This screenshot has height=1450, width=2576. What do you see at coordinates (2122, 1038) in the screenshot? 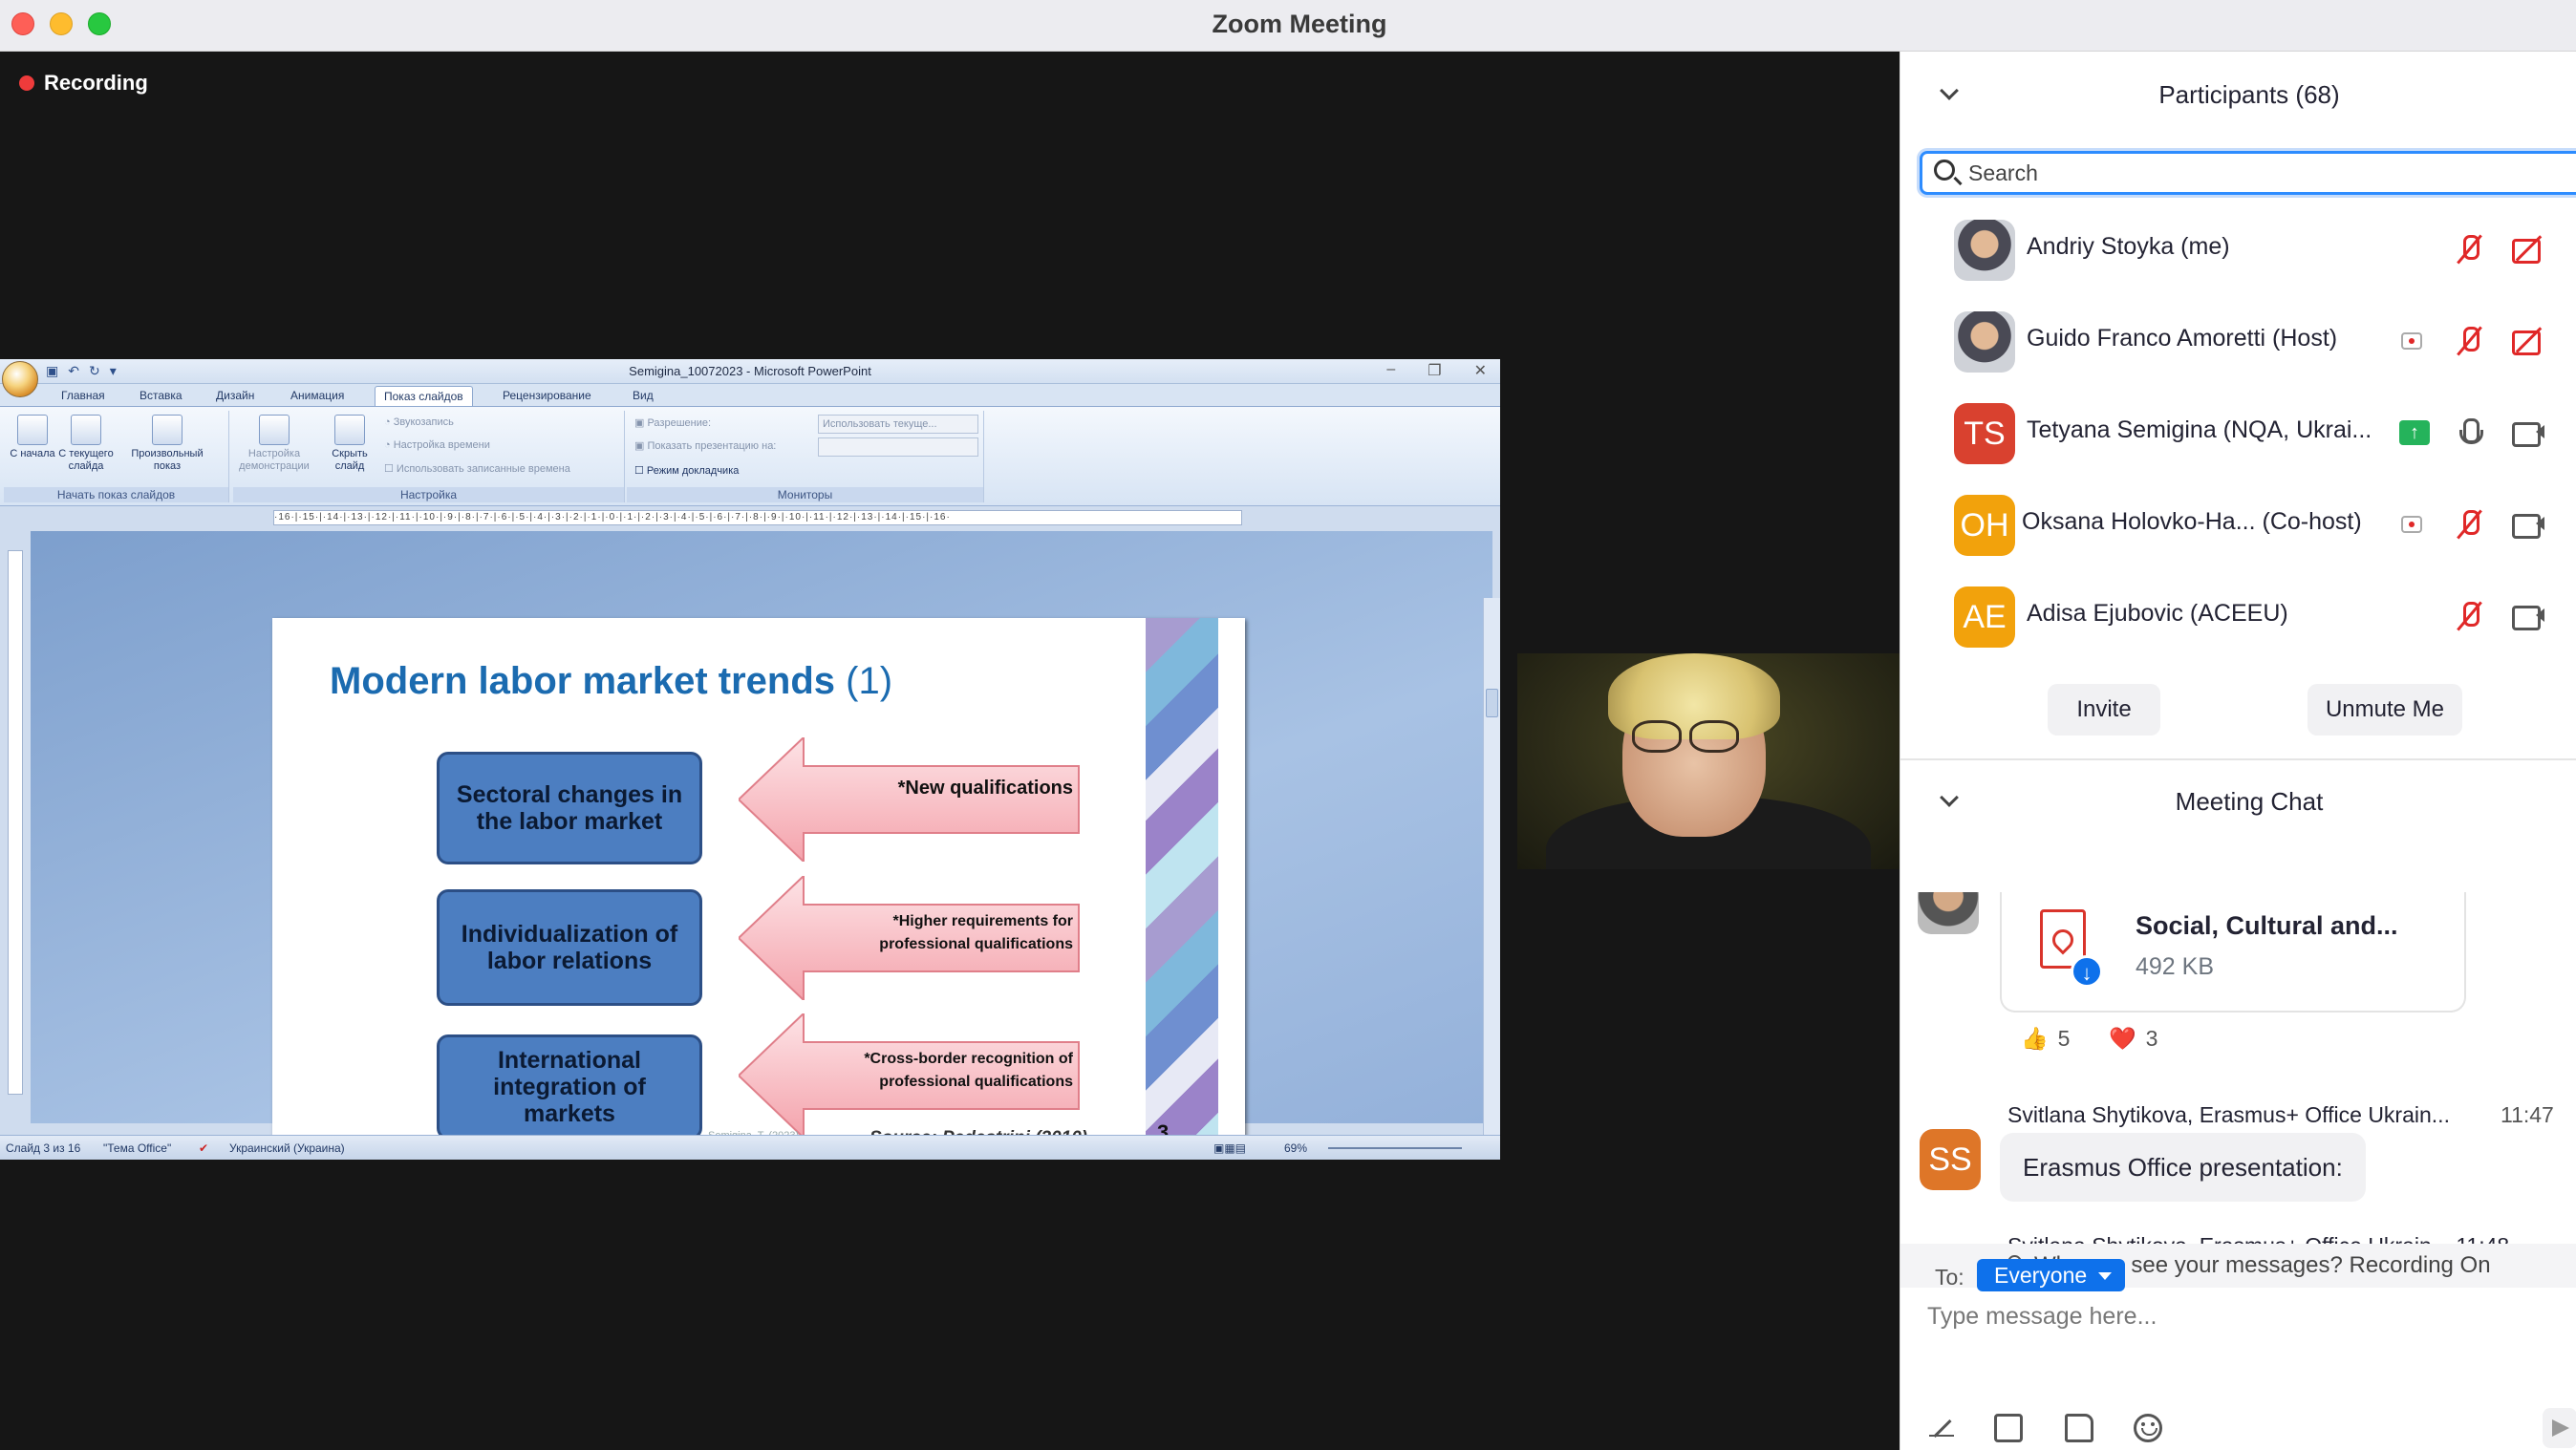
I see `heart-icon: ❤️` at bounding box center [2122, 1038].